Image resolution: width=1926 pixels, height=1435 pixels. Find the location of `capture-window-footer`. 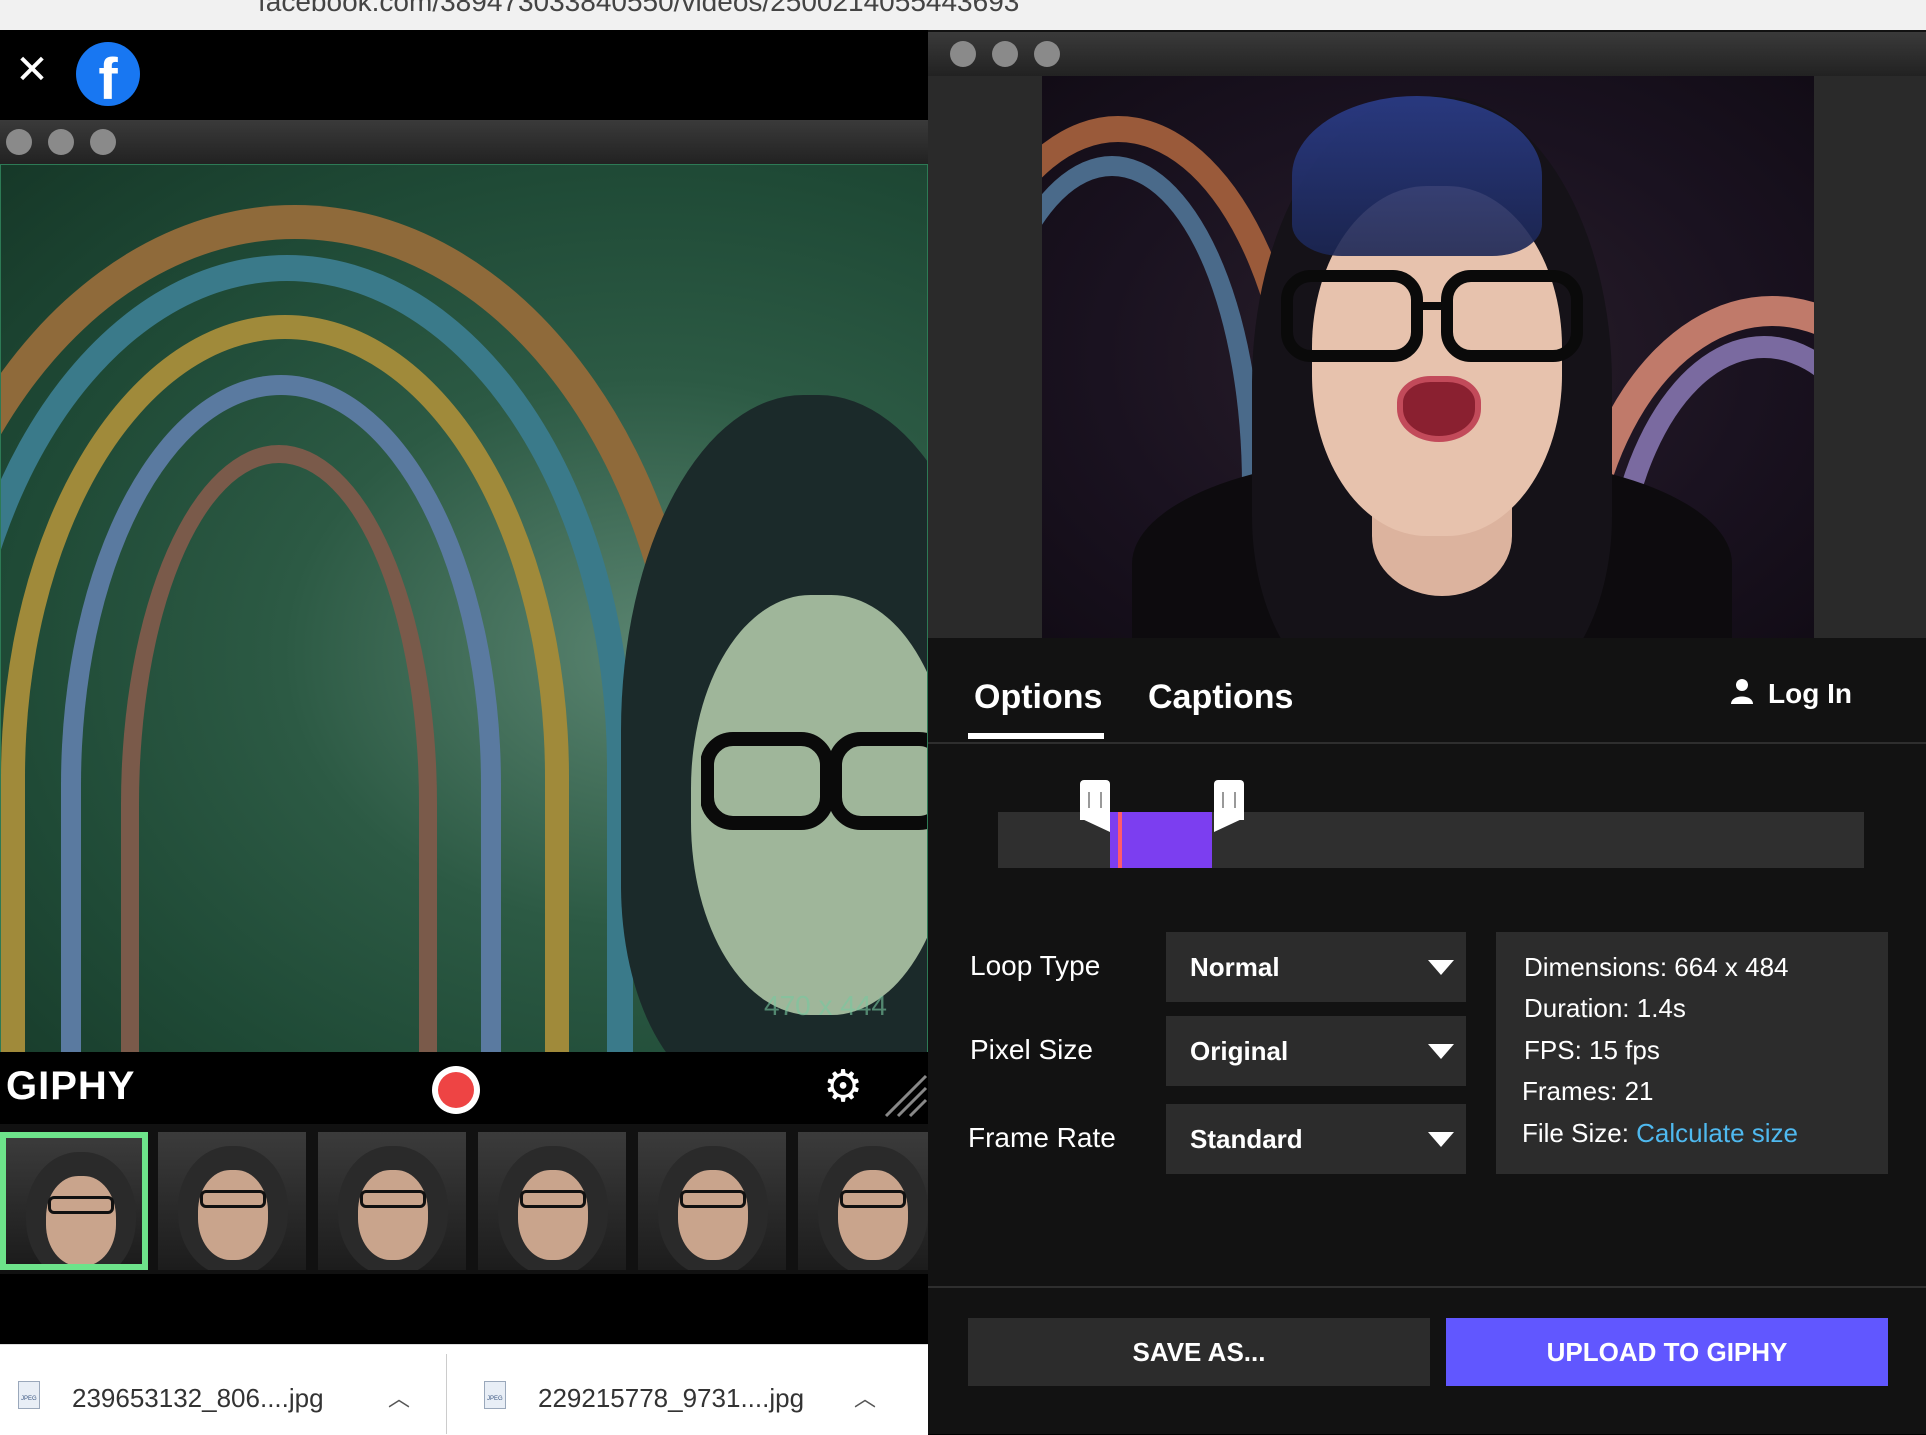

capture-window-footer is located at coordinates (464, 1309).